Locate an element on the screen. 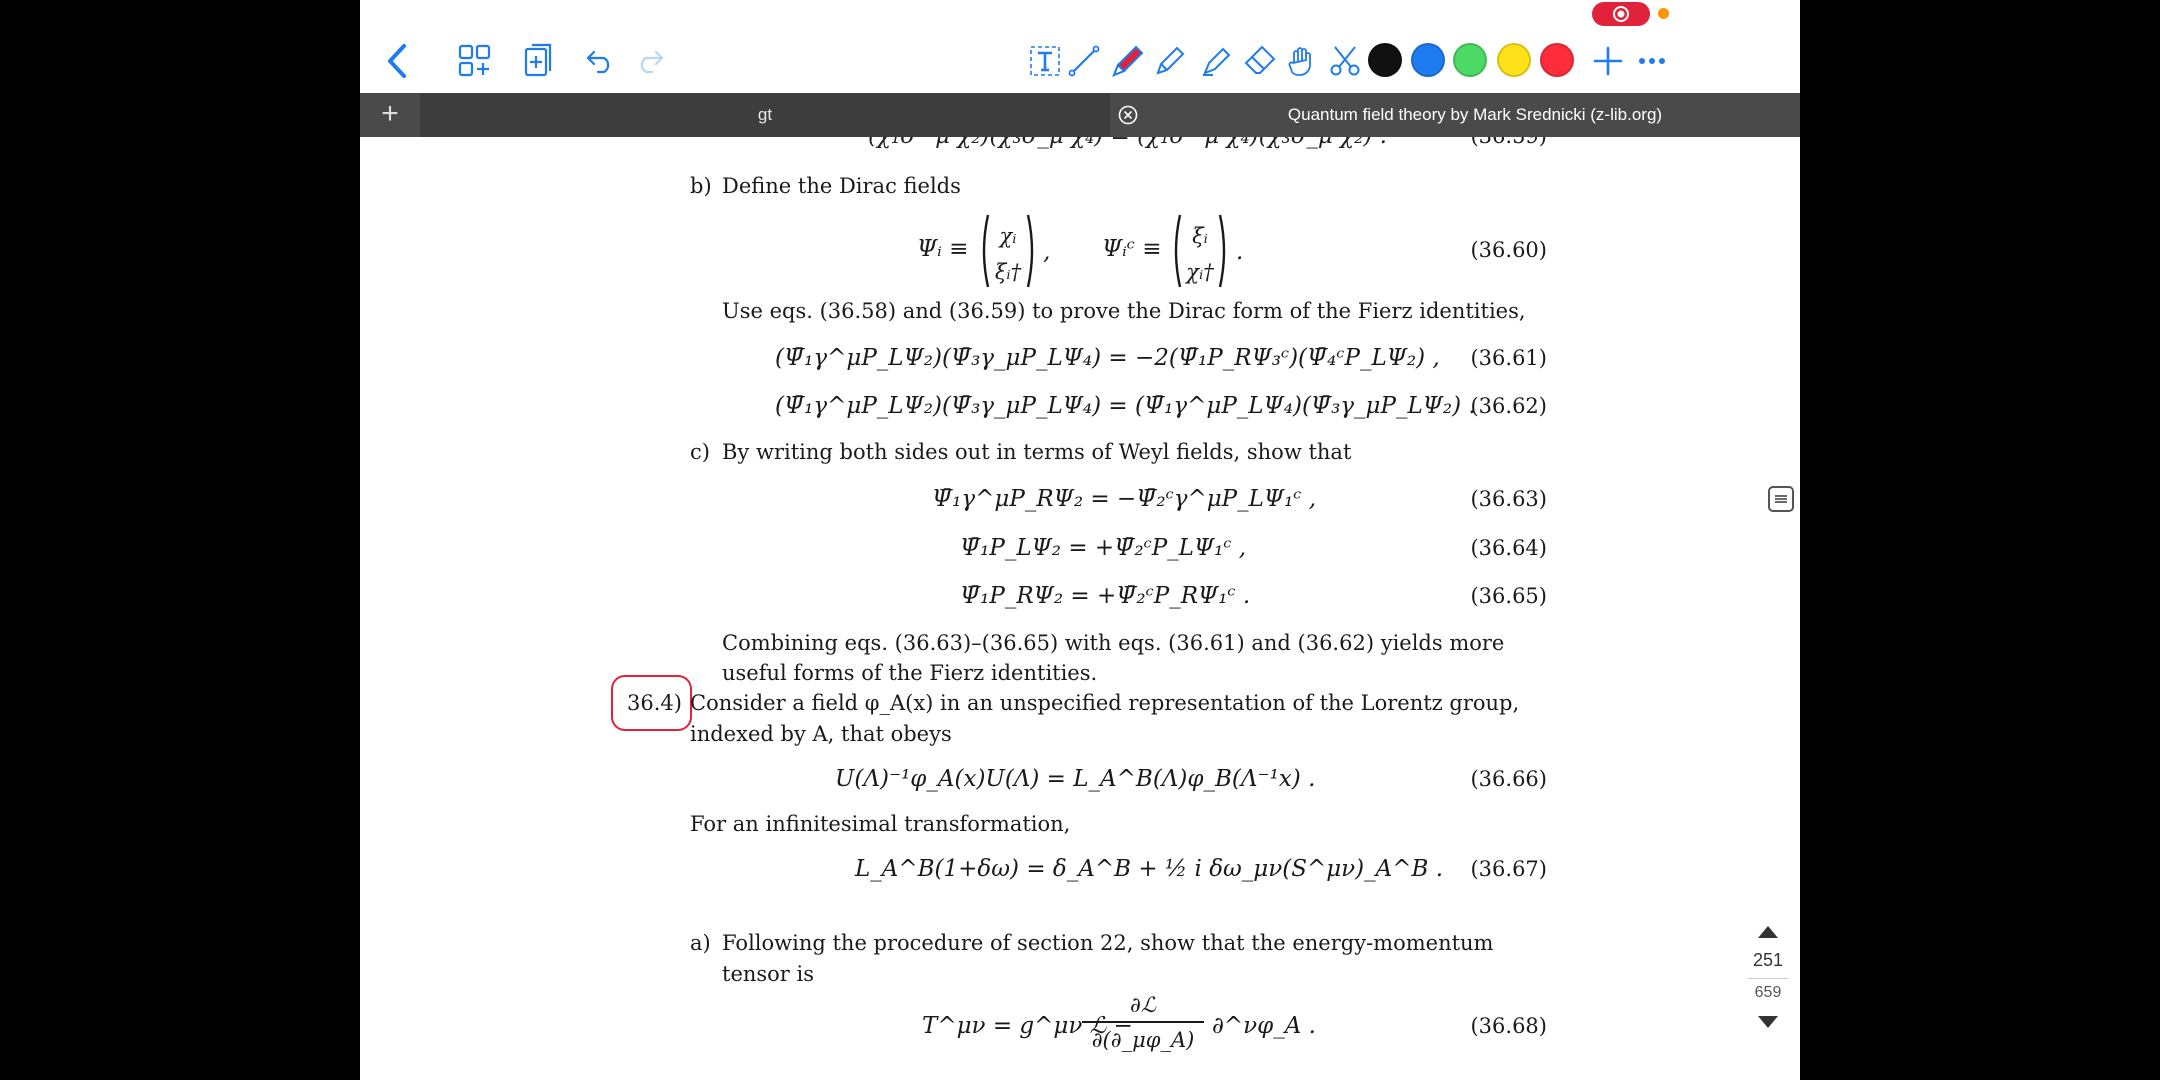 The width and height of the screenshot is (2160, 1080). paragraph: indexed by A, that obeys is located at coordinates (821, 734).